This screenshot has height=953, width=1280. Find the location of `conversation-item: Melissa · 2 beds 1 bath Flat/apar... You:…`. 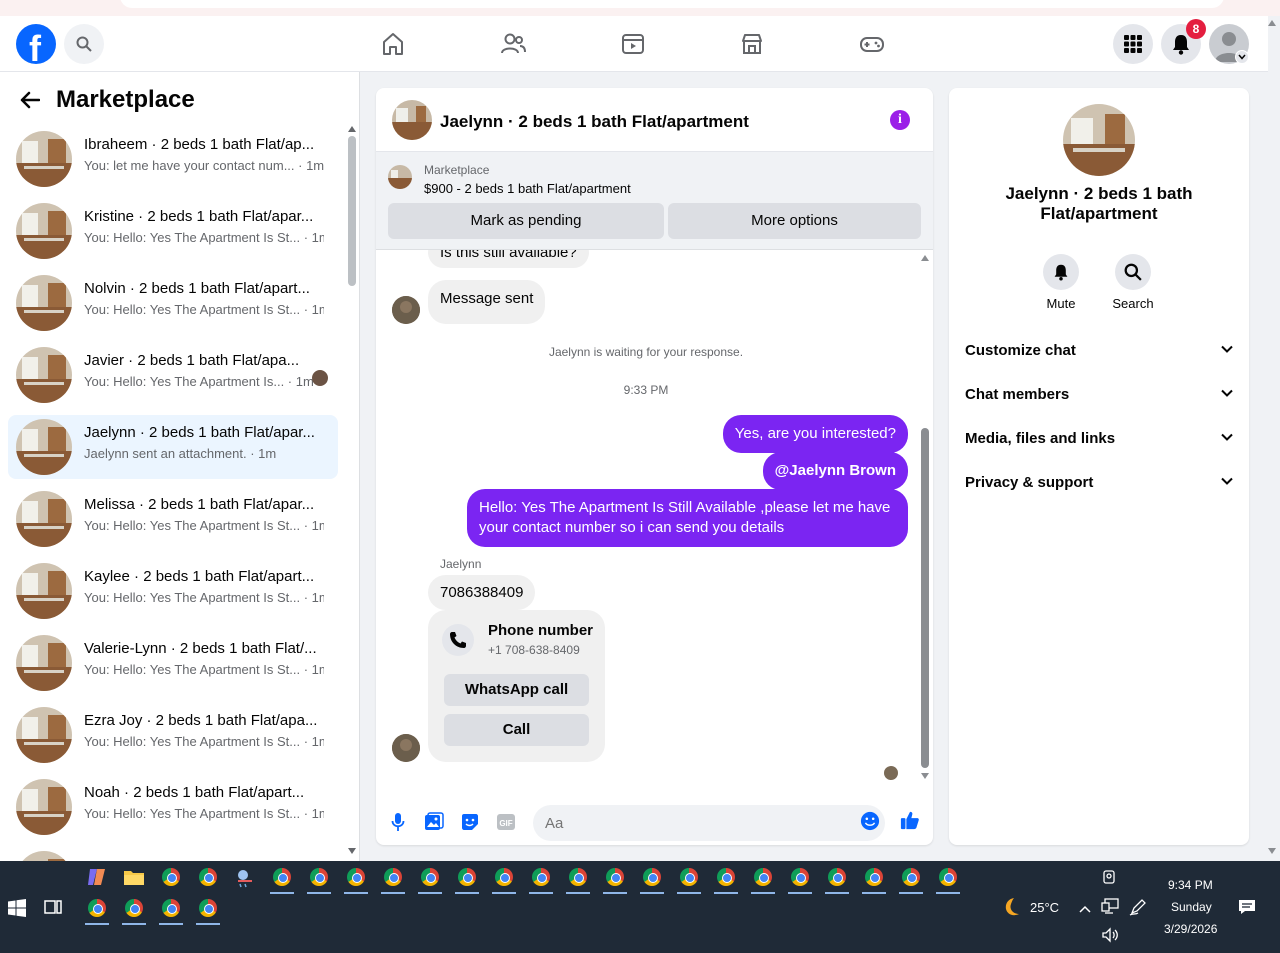

conversation-item: Melissa · 2 beds 1 bath Flat/apar... You:… is located at coordinates (173, 519).